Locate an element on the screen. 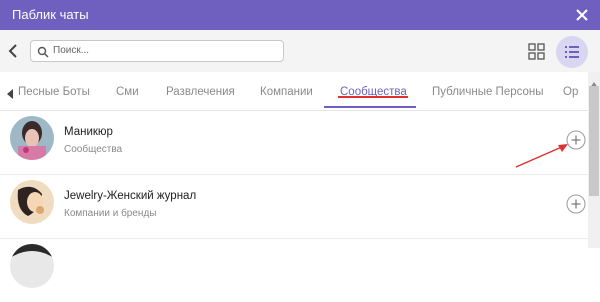 This screenshot has height=302, width=600. chevron-left-icon is located at coordinates (14, 51).